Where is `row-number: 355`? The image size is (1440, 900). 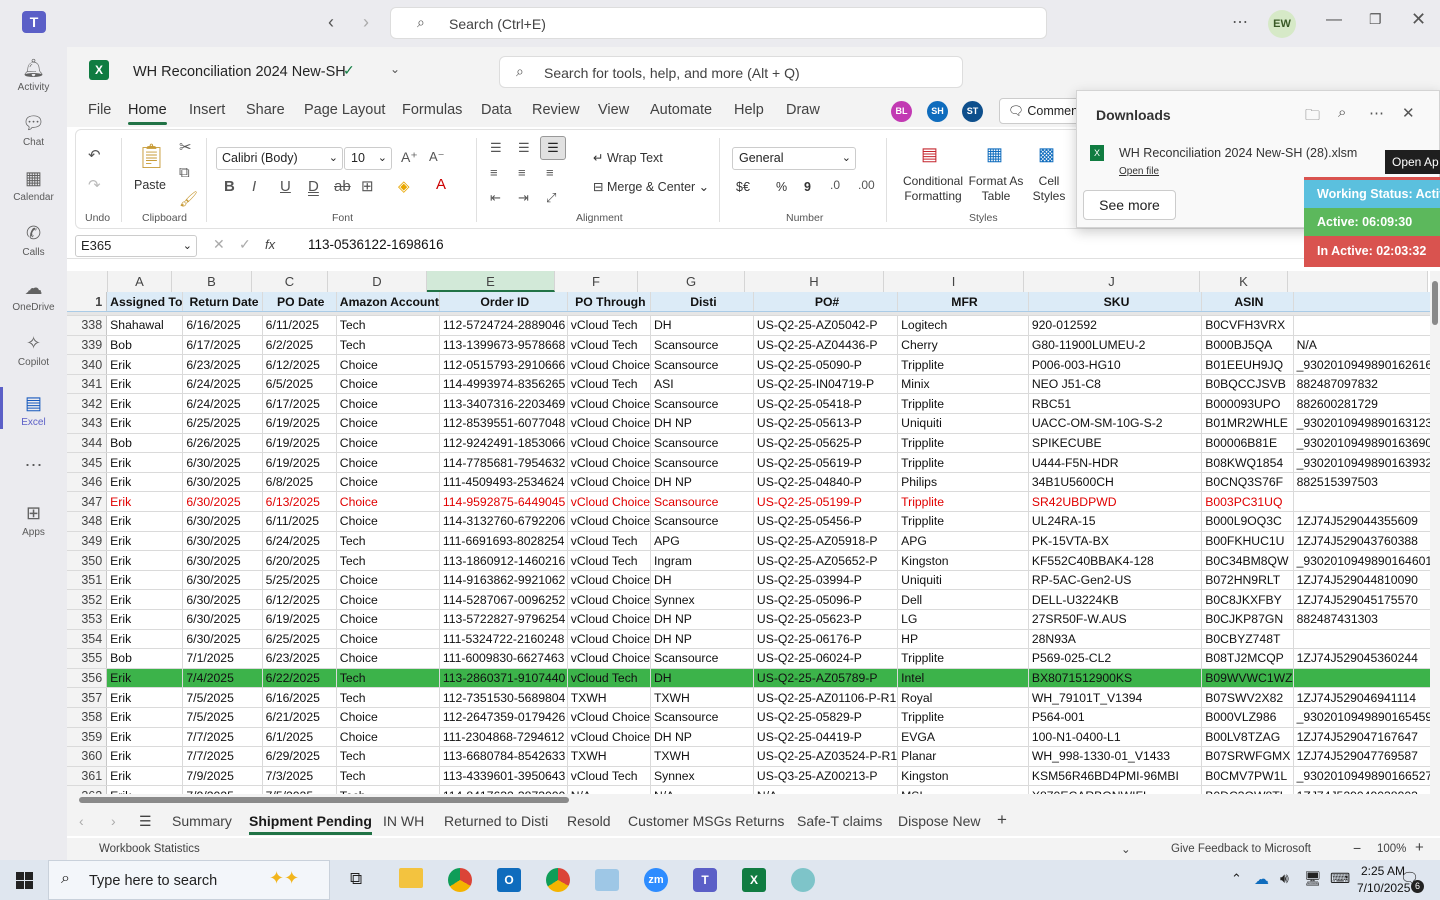 row-number: 355 is located at coordinates (87, 658).